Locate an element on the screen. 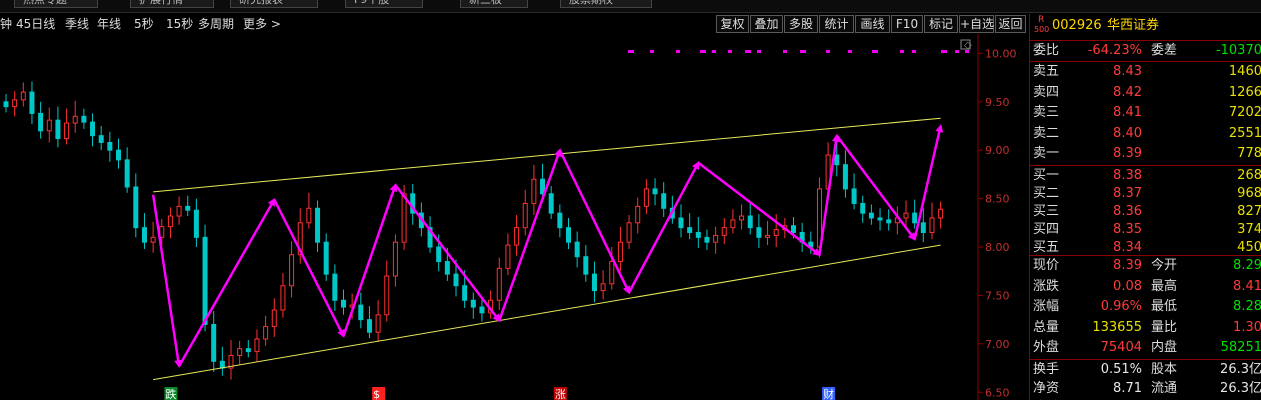 This screenshot has width=1261, height=400. ask-price: 8.42 is located at coordinates (1127, 92).